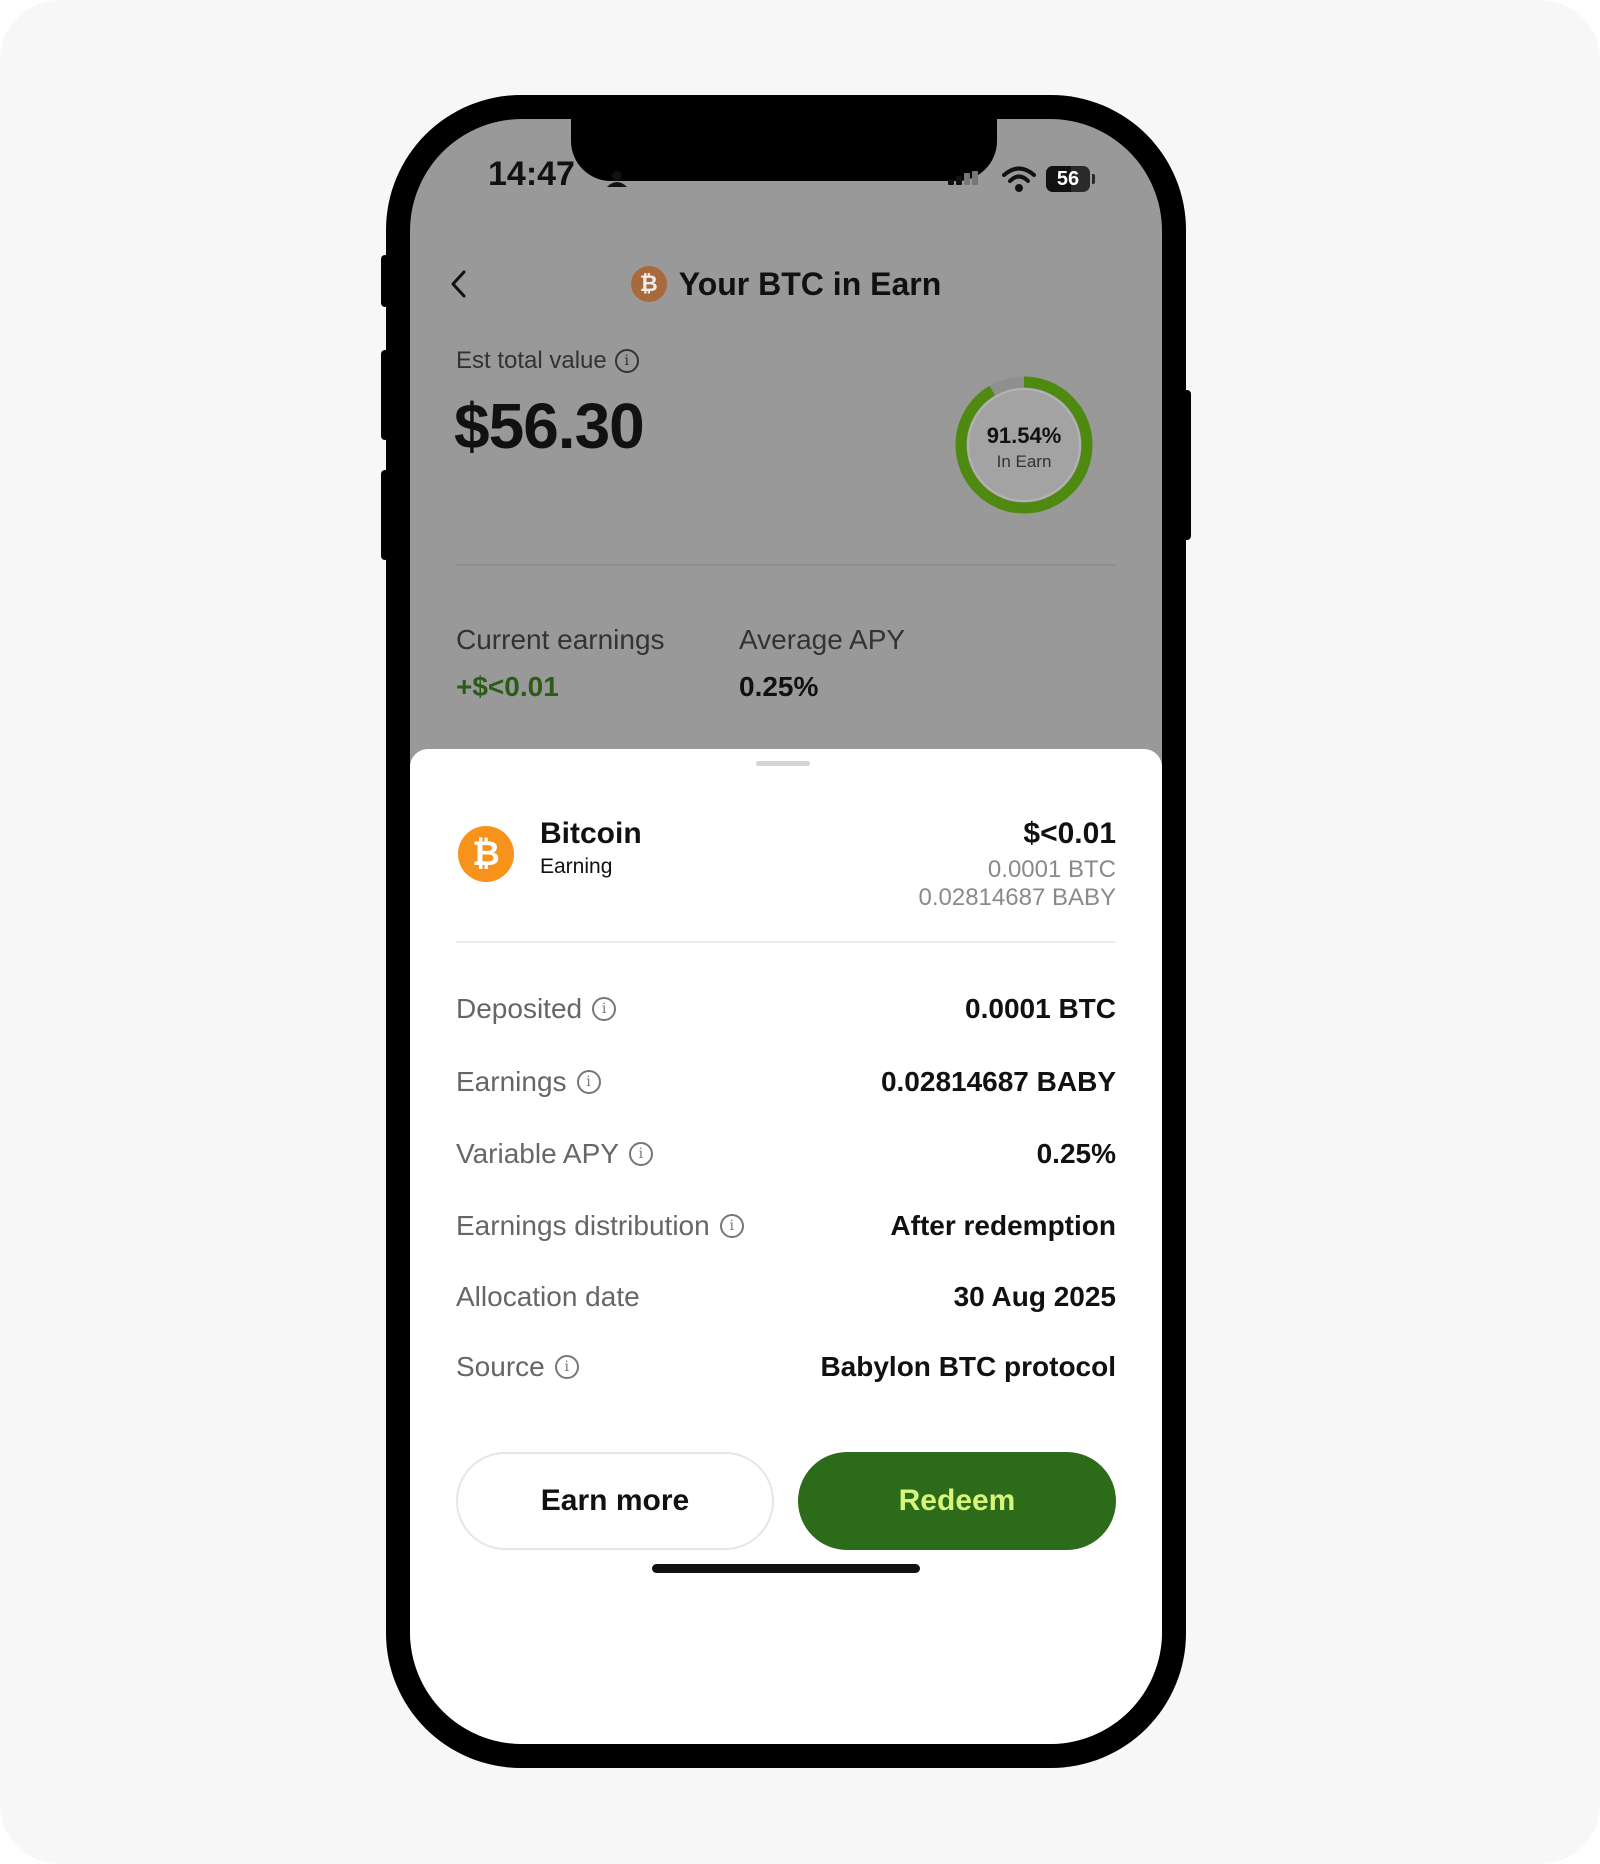 The image size is (1600, 1864). I want to click on redeem-button: Redeem, so click(957, 1501).